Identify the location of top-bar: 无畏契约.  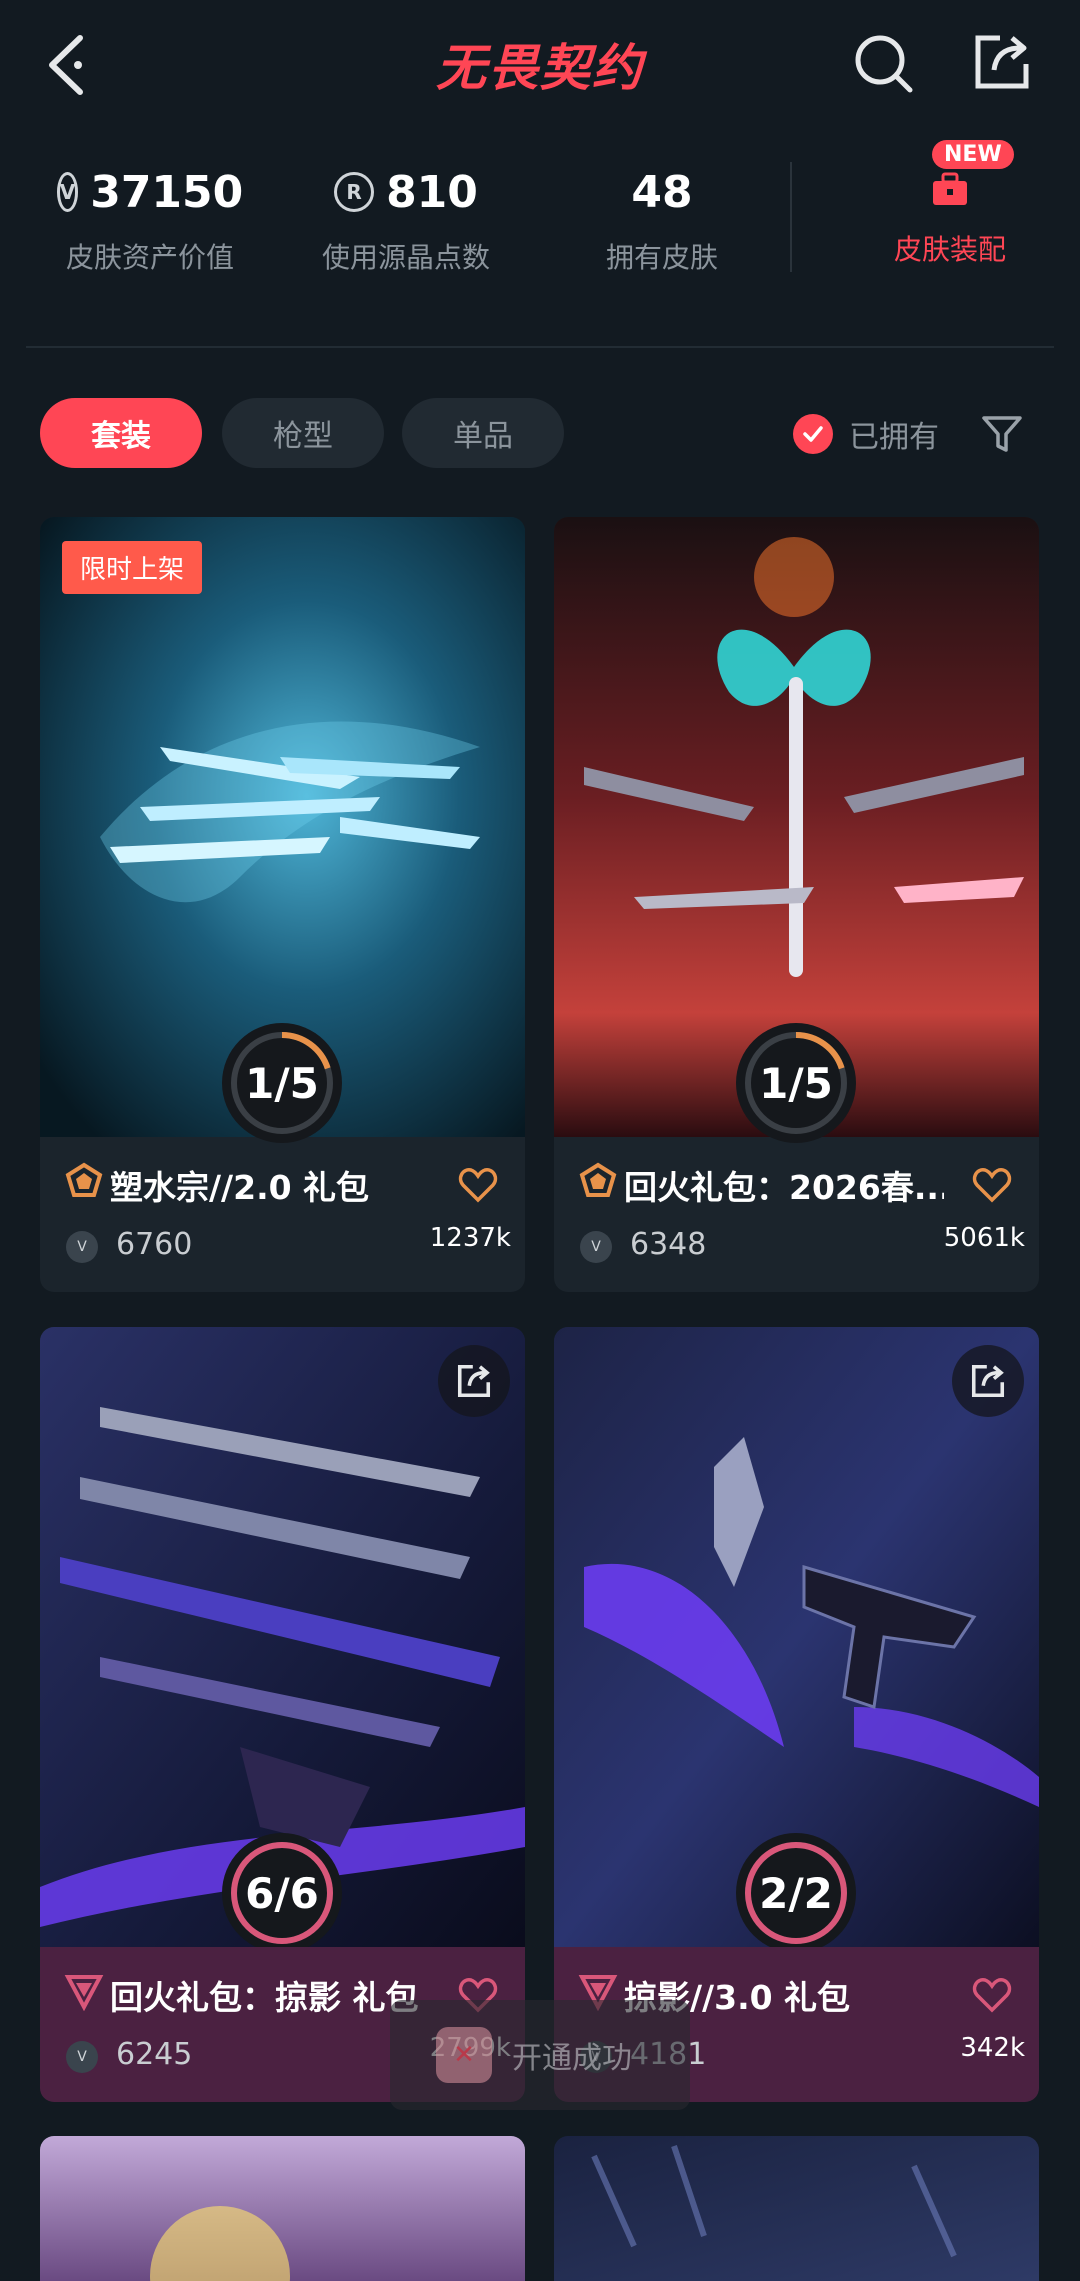
(540, 65).